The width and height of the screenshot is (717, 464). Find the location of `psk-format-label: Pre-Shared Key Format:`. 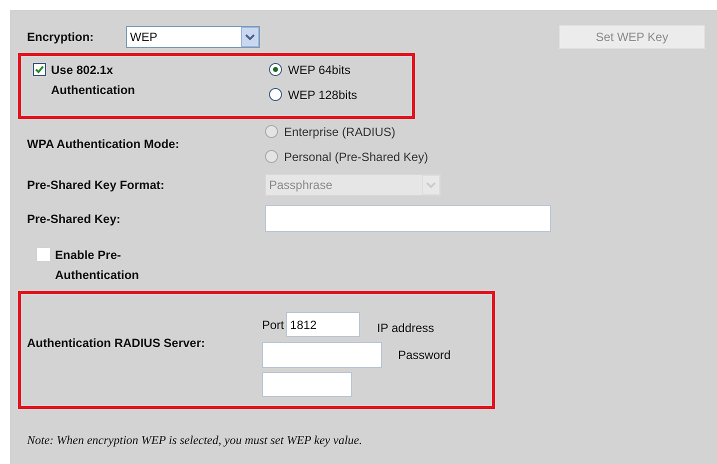

psk-format-label: Pre-Shared Key Format: is located at coordinates (96, 185).